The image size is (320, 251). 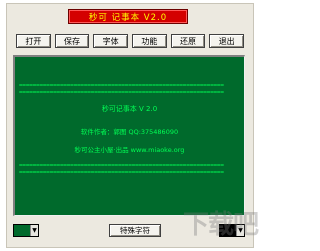 I want to click on app-name-text: 秒可记事本 V 2.0, so click(x=129, y=109).